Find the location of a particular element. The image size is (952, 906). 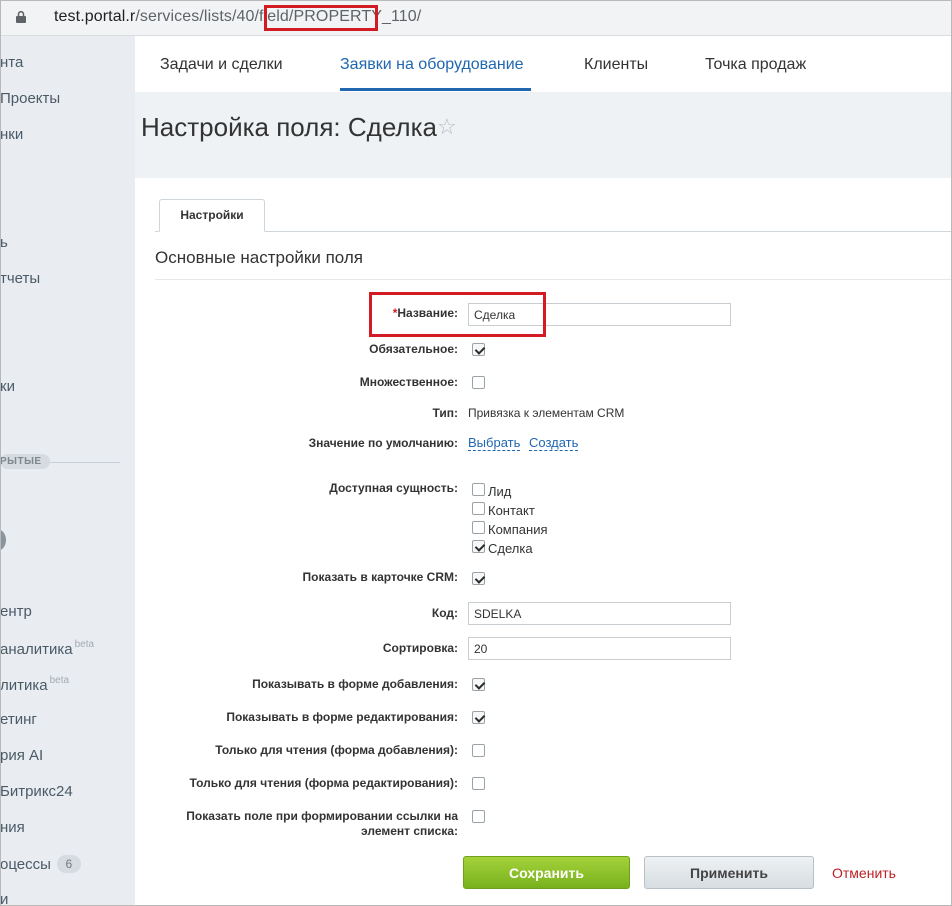

section-title: Основные настройки поля is located at coordinates (259, 257).